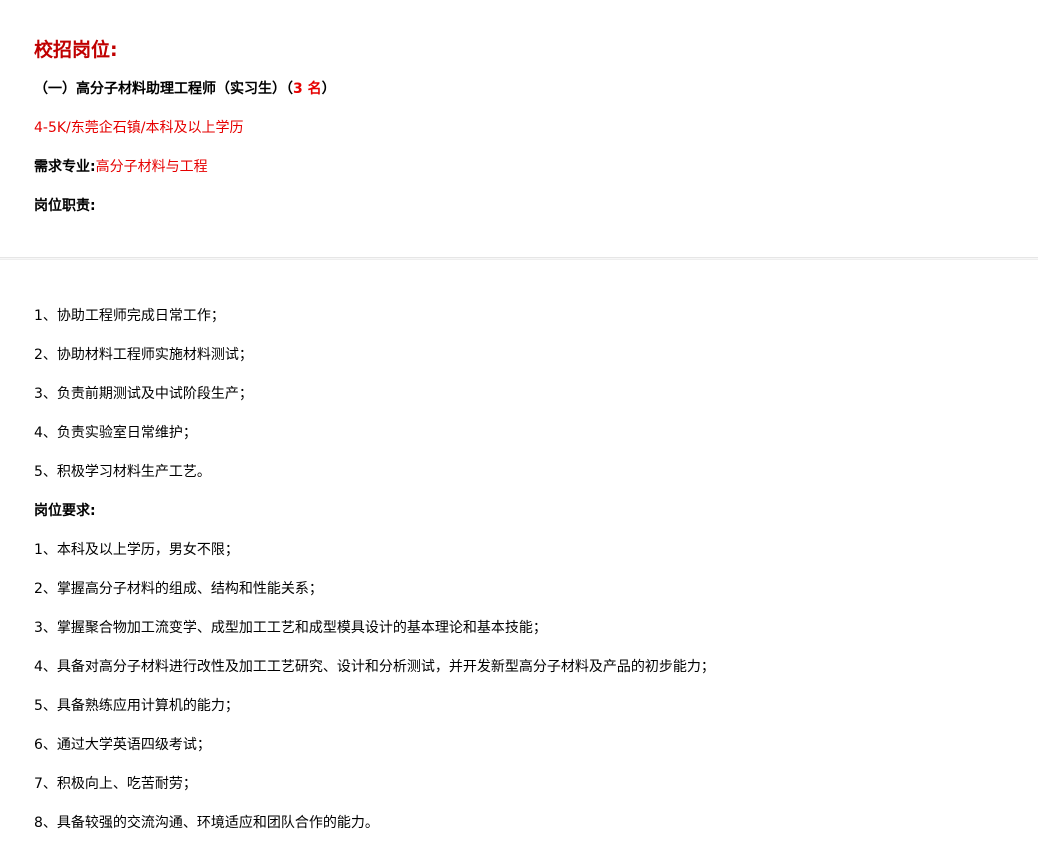 Image resolution: width=1038 pixels, height=842 pixels. I want to click on position-title-close: ）, so click(328, 89).